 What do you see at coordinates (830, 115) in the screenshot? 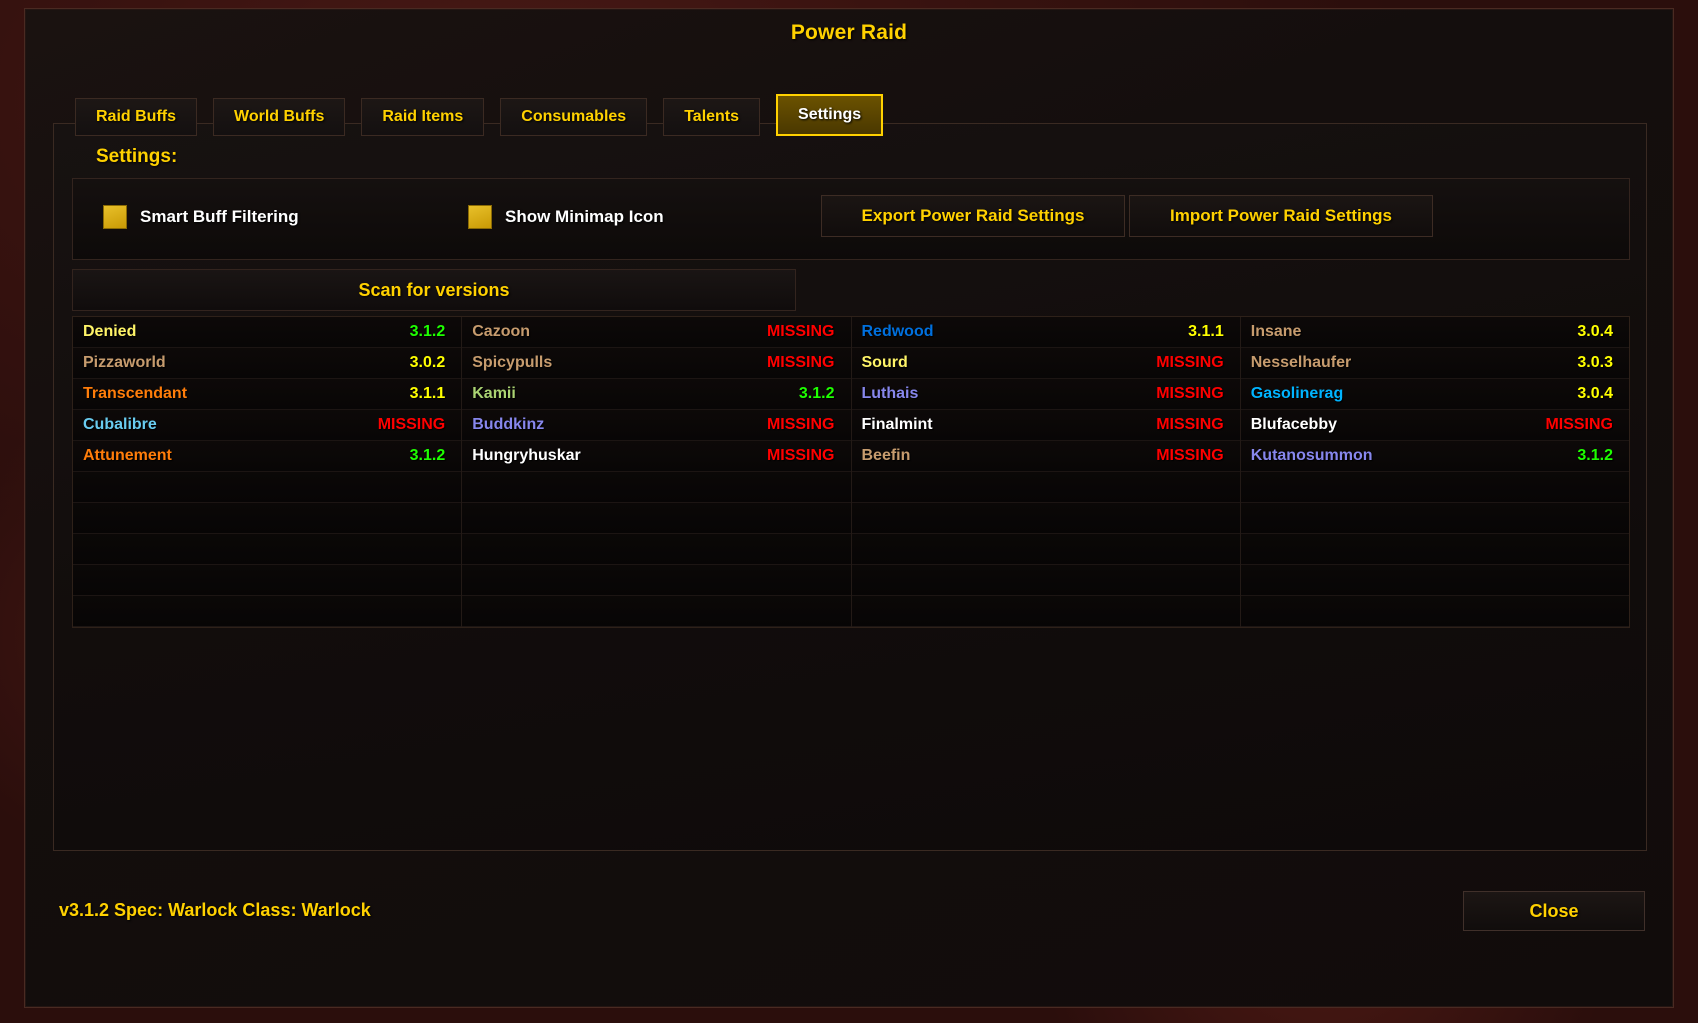
I see `tab-settings: Settings` at bounding box center [830, 115].